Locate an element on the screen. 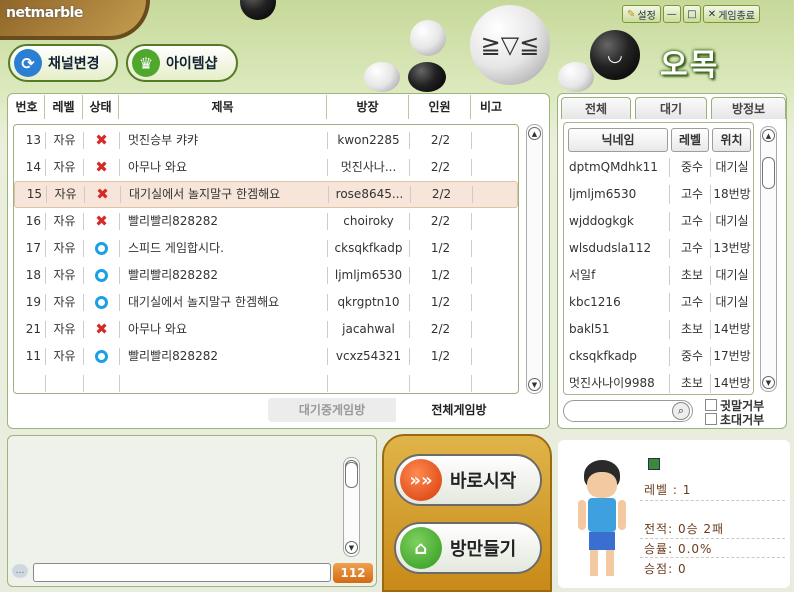 Image resolution: width=794 pixels, height=592 pixels. table-row: 19 자유 대기실에서 놀지말구 한겜해요 qkrgptn10 1/2 is located at coordinates (266, 302).